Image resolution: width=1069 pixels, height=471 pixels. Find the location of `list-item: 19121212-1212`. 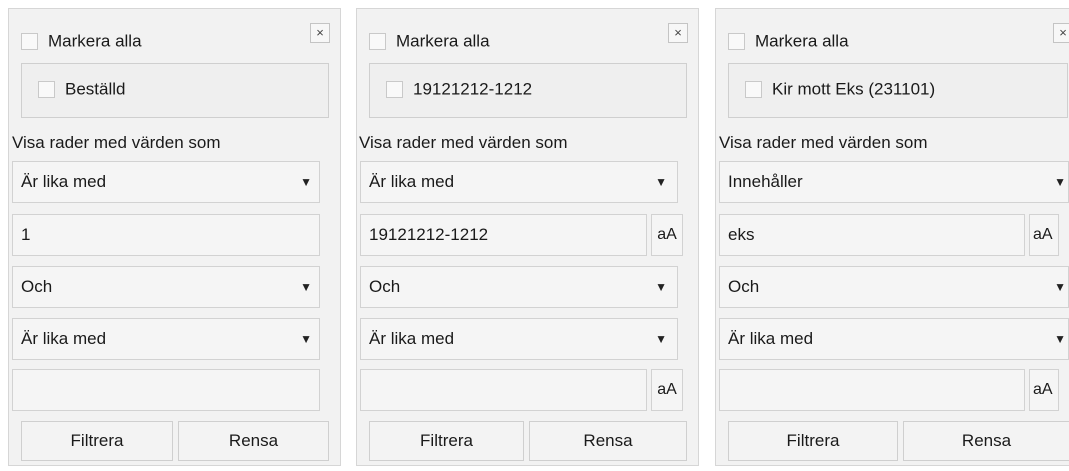

list-item: 19121212-1212 is located at coordinates (459, 89).